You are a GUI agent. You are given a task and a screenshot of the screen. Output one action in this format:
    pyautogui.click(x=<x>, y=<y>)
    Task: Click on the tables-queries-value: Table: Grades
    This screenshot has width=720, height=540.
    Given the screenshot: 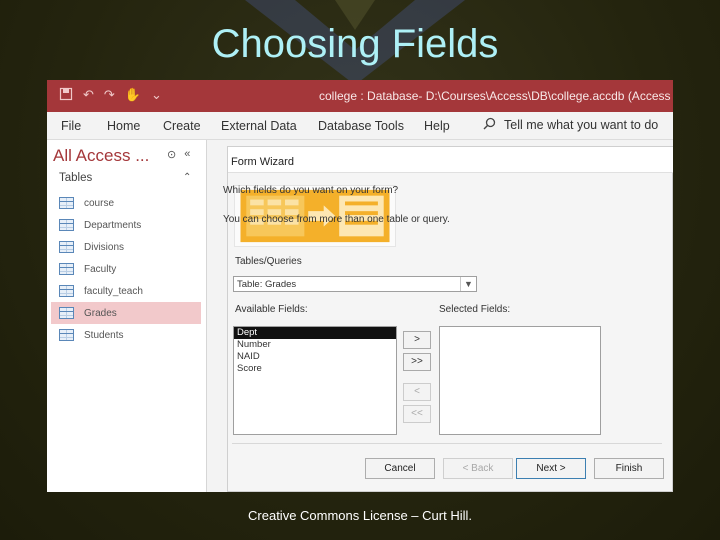 What is the action you would take?
    pyautogui.click(x=267, y=284)
    